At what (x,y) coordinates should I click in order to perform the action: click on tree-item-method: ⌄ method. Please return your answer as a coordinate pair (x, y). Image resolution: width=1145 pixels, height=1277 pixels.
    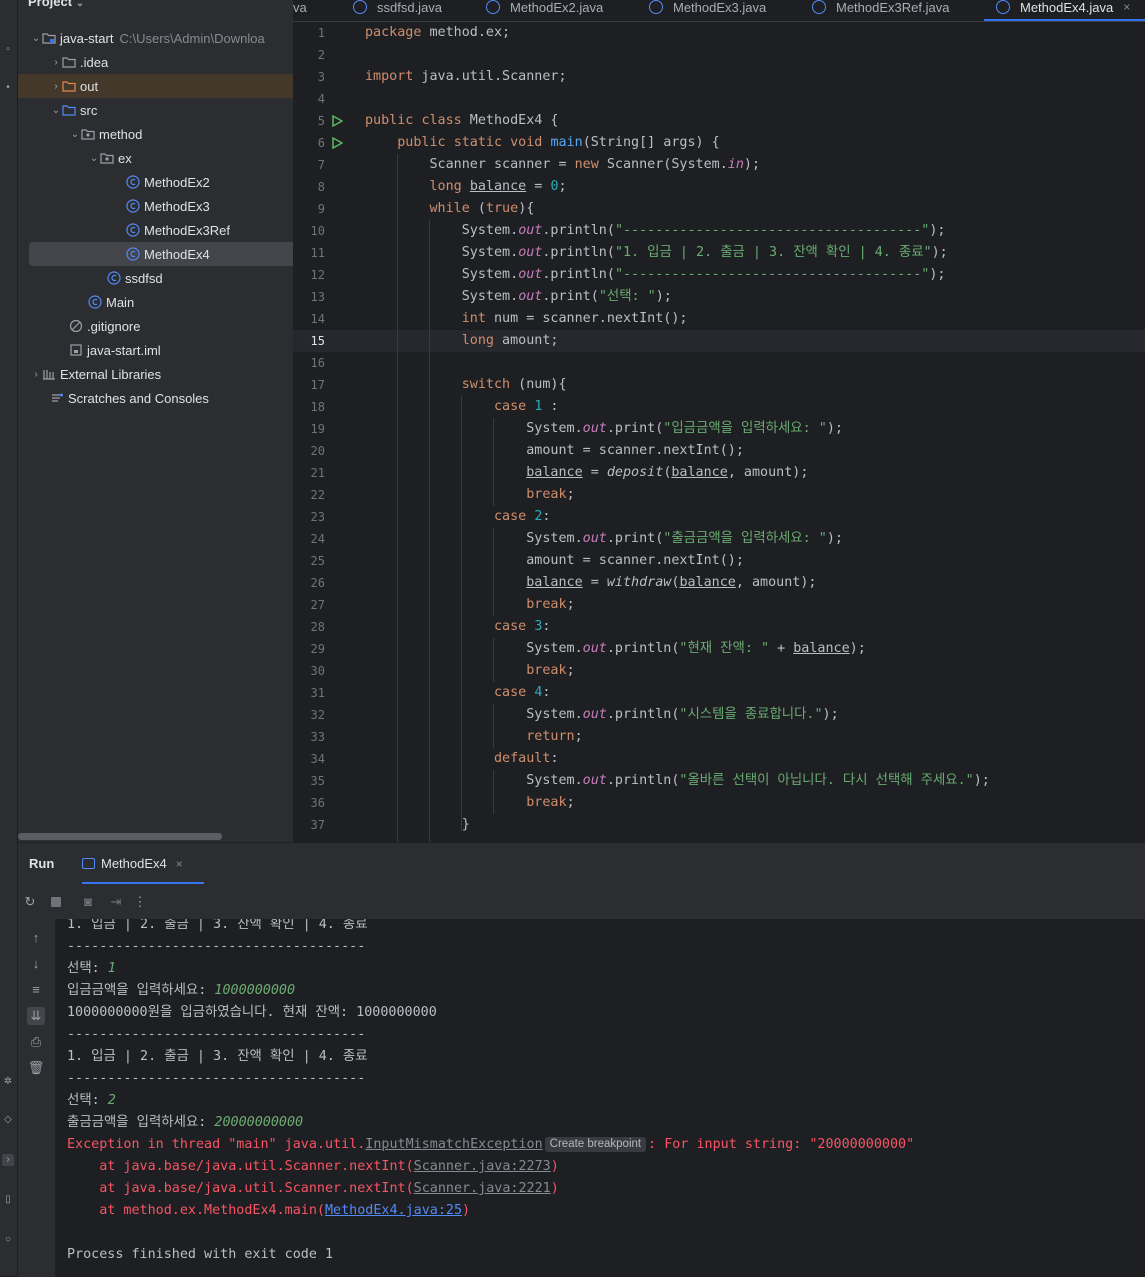
    Looking at the image, I should click on (155, 134).